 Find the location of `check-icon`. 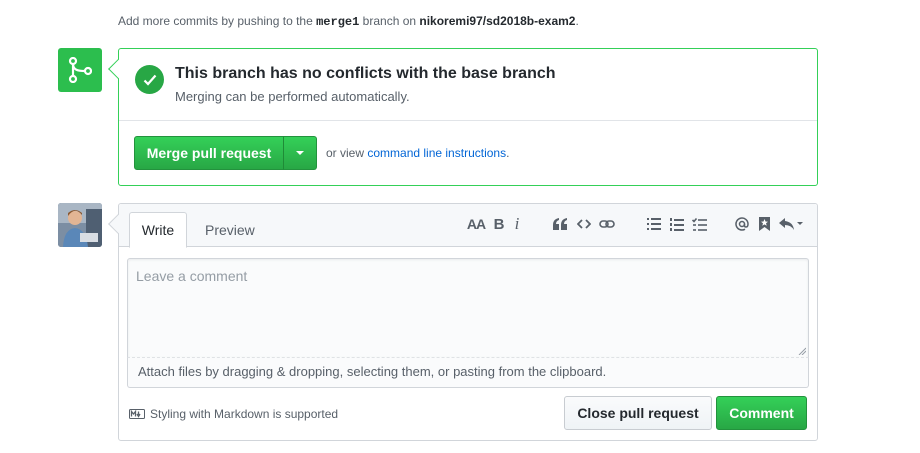

check-icon is located at coordinates (149, 79).